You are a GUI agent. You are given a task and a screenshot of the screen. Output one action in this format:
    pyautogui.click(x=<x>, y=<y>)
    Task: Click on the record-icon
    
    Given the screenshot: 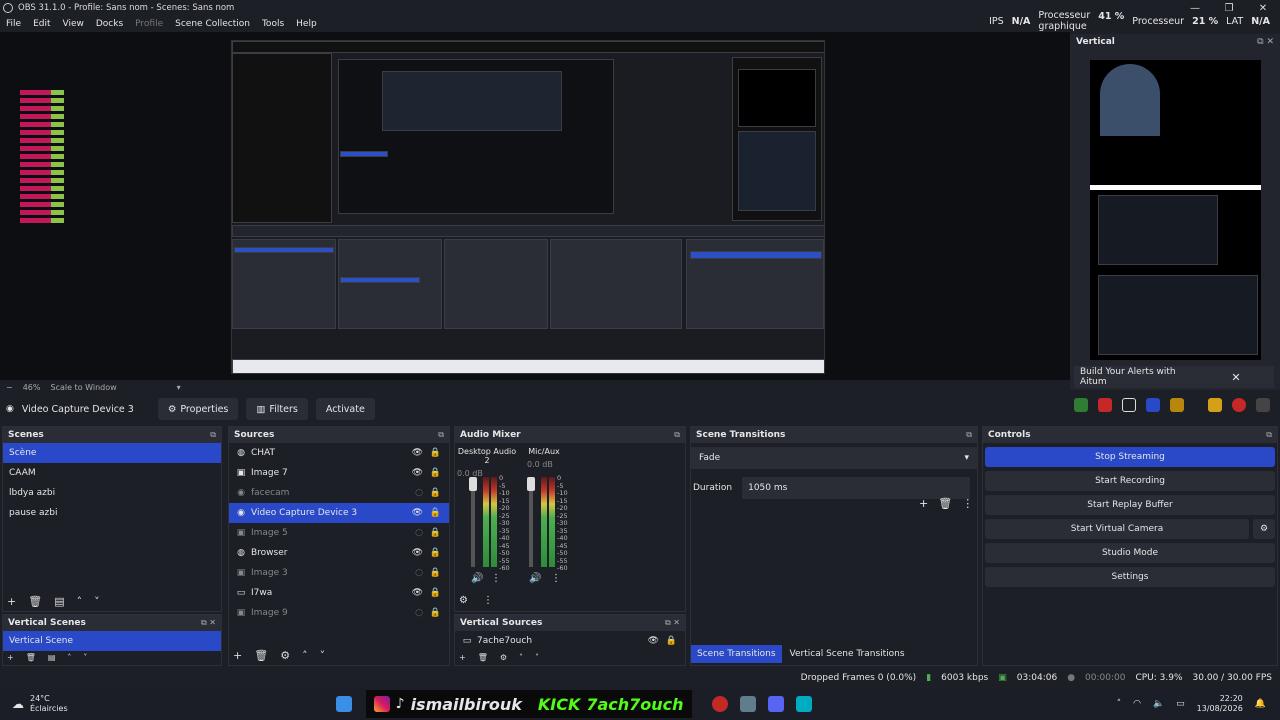 What is the action you would take?
    pyautogui.click(x=1081, y=405)
    